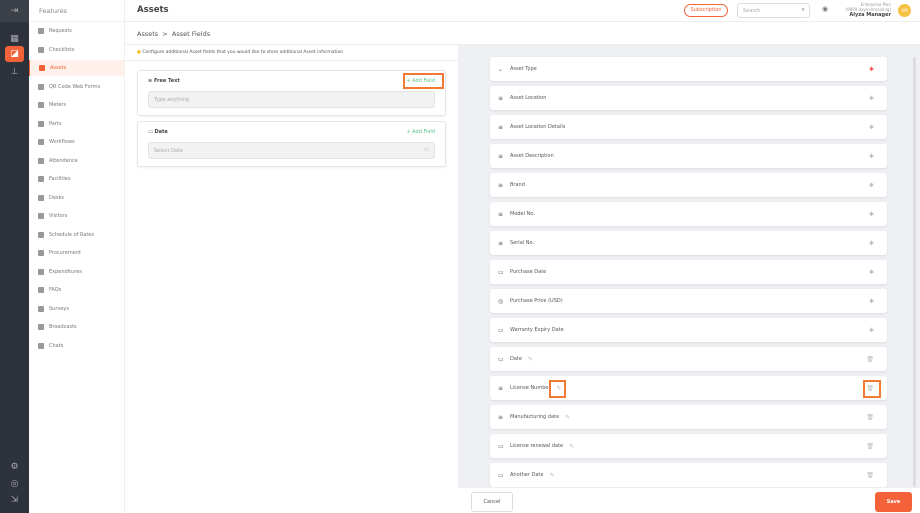 The image size is (920, 513). What do you see at coordinates (501, 301) in the screenshot?
I see `currency-icon: ◎` at bounding box center [501, 301].